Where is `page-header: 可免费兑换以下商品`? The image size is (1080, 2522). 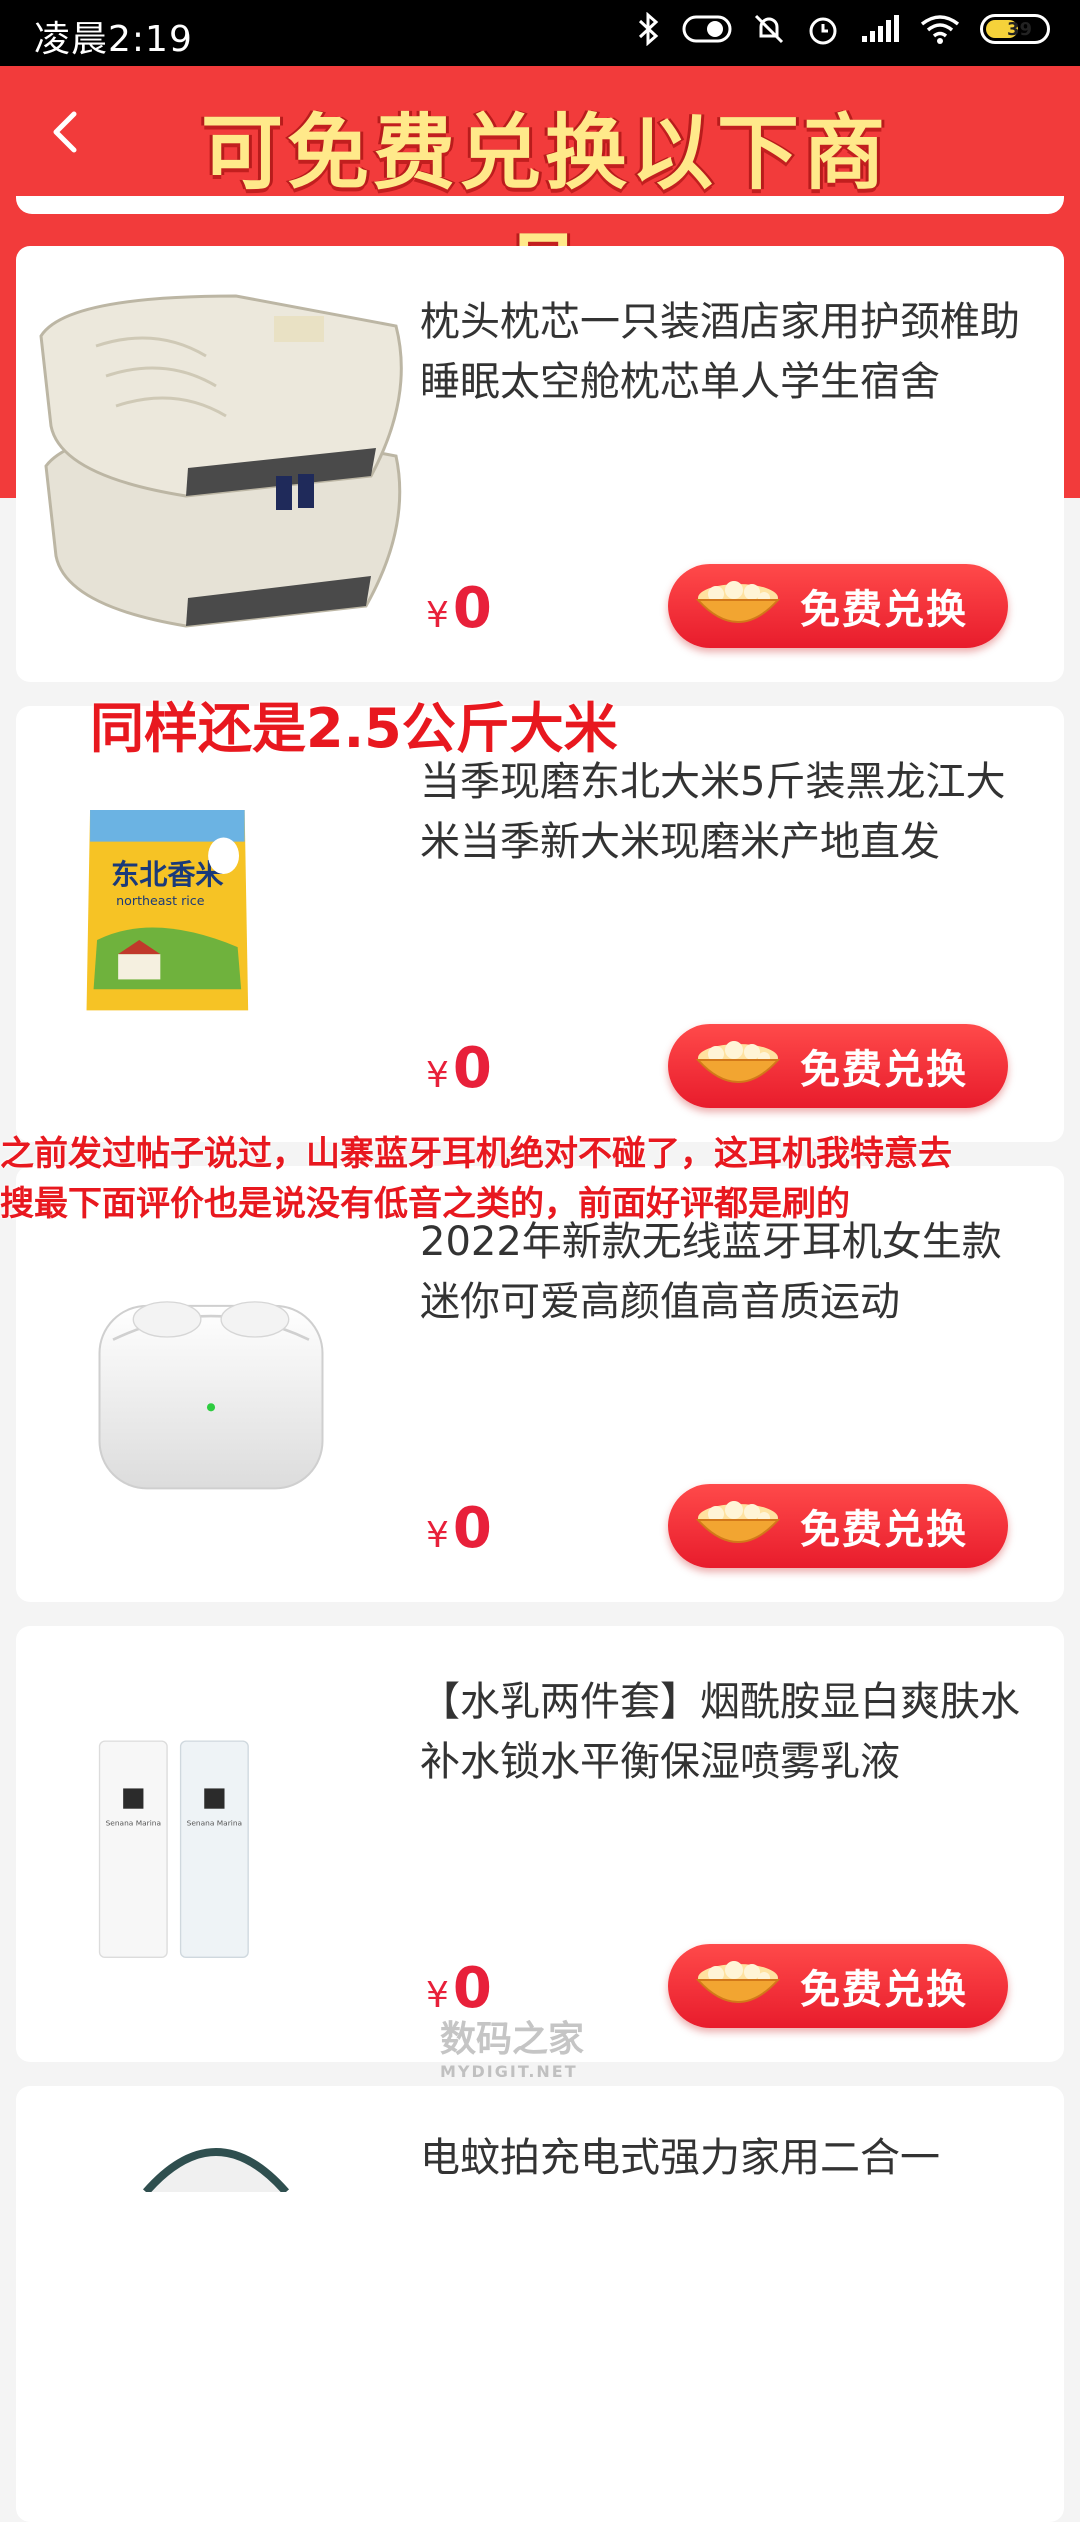
page-header: 可免费兑换以下商品 is located at coordinates (540, 193).